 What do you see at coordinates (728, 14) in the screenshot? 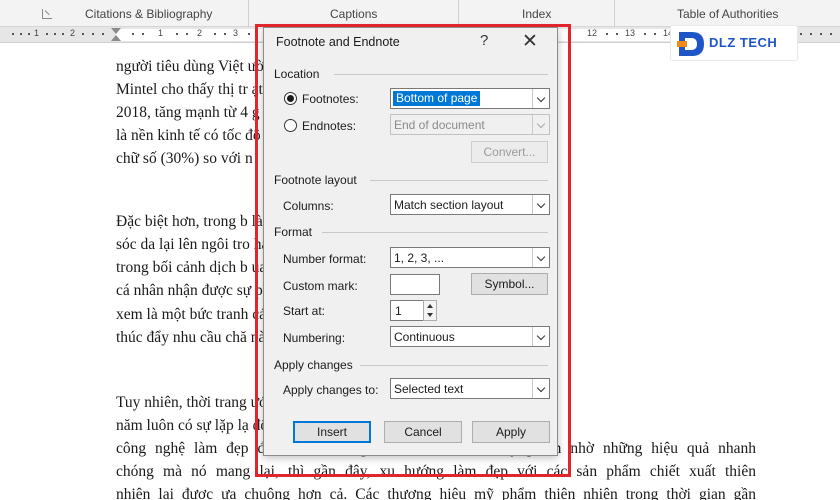
I see `ribbon-group-table-of-authorities: Table of Authorities` at bounding box center [728, 14].